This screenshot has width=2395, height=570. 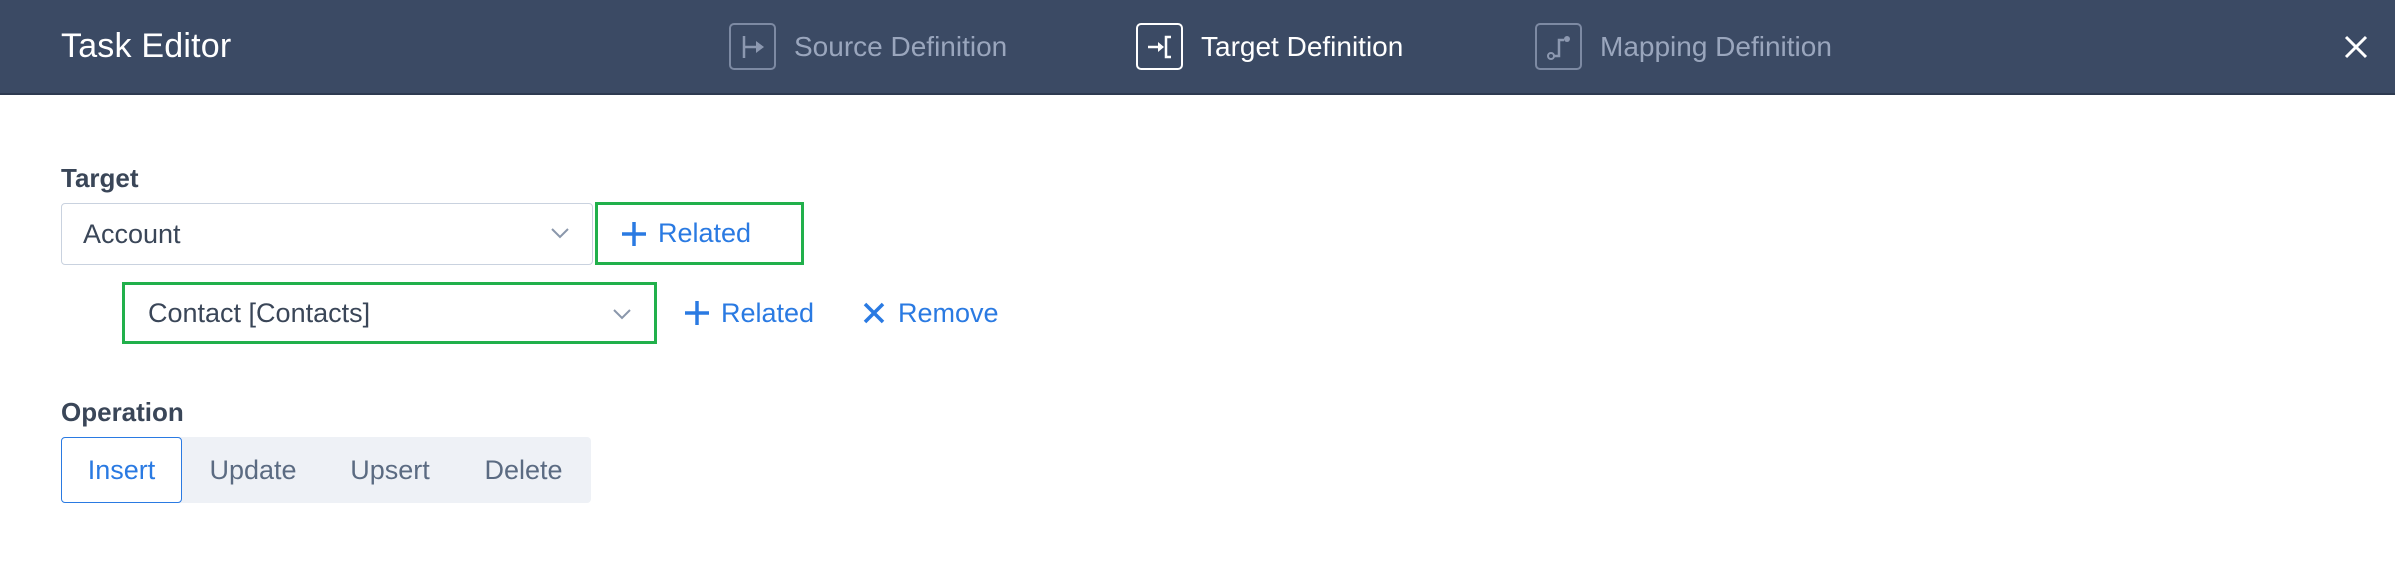 I want to click on related-object-select: Contact [Contacts], so click(x=389, y=313).